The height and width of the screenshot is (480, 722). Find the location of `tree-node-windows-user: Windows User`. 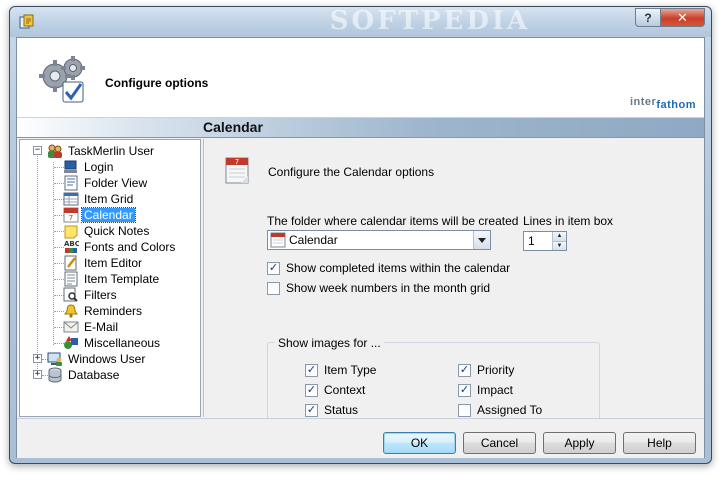

tree-node-windows-user: Windows User is located at coordinates (97, 359).